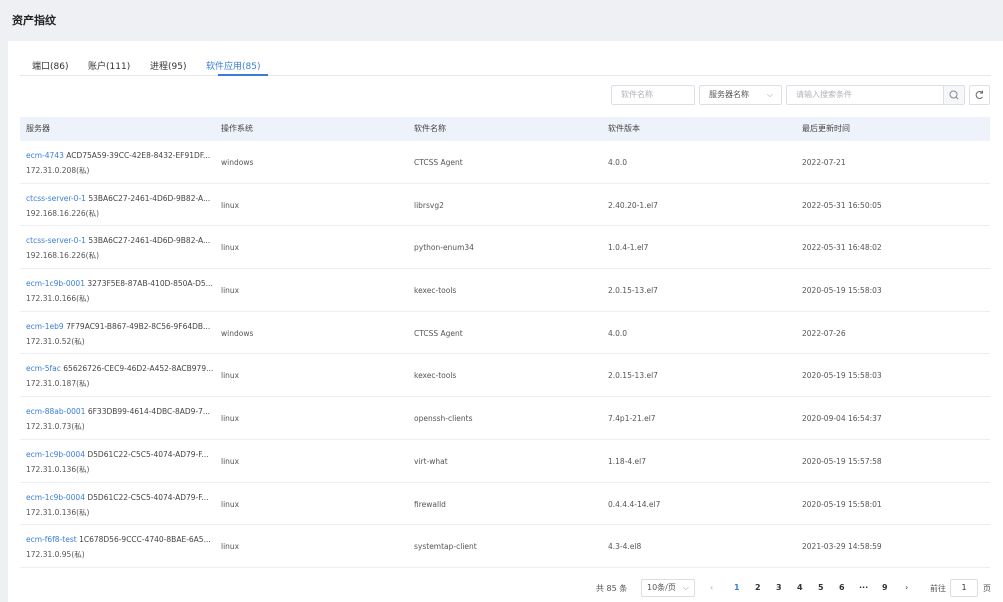  Describe the element at coordinates (58, 170) in the screenshot. I see `server-ip: 172.31.0.208(私)` at that location.